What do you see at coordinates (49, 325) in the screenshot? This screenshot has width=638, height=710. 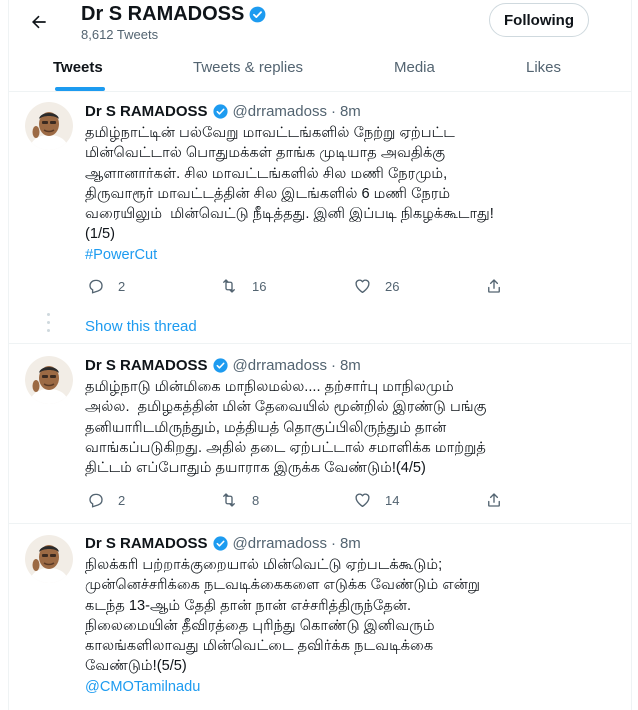 I see `thread-dots` at bounding box center [49, 325].